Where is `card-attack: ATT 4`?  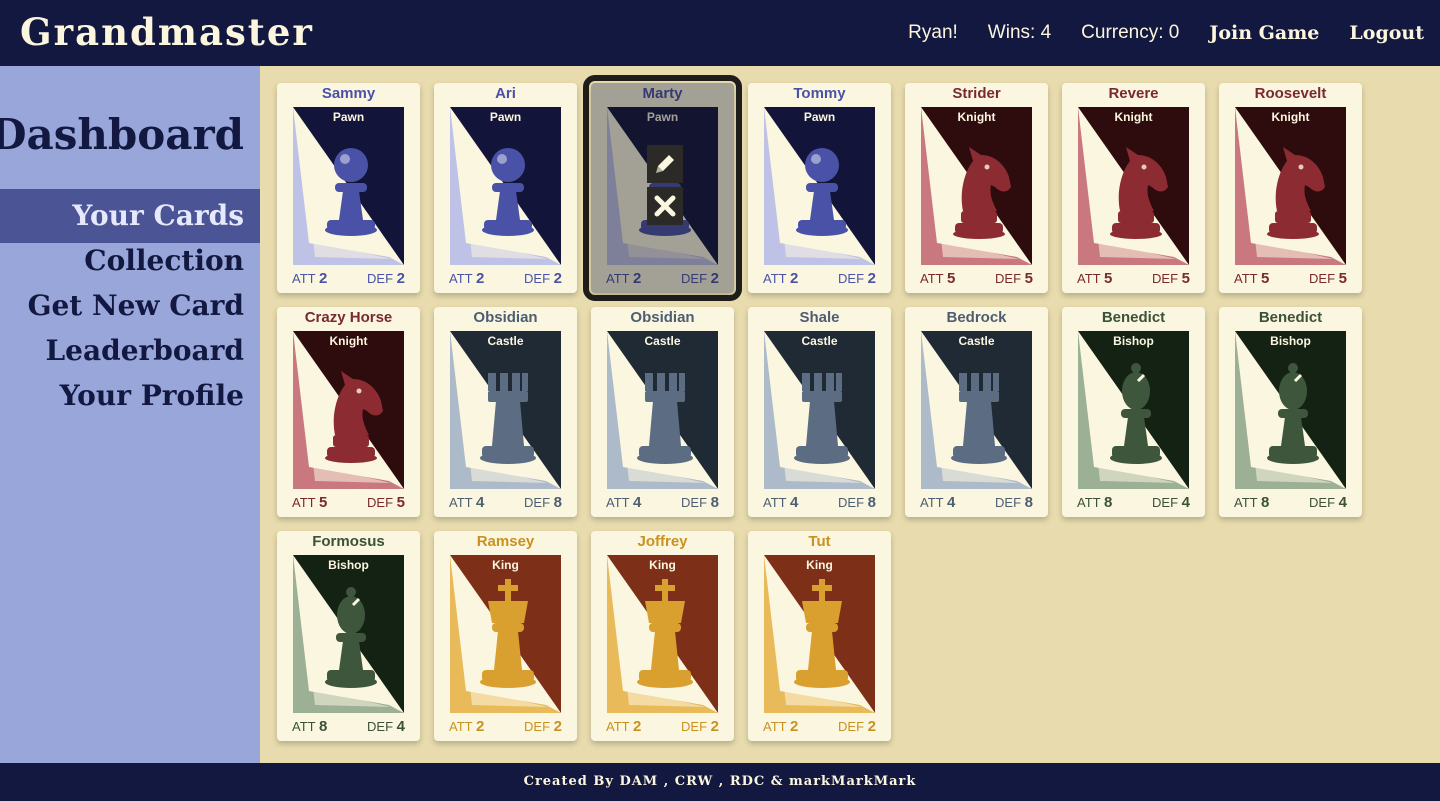
card-attack: ATT 4 is located at coordinates (623, 502).